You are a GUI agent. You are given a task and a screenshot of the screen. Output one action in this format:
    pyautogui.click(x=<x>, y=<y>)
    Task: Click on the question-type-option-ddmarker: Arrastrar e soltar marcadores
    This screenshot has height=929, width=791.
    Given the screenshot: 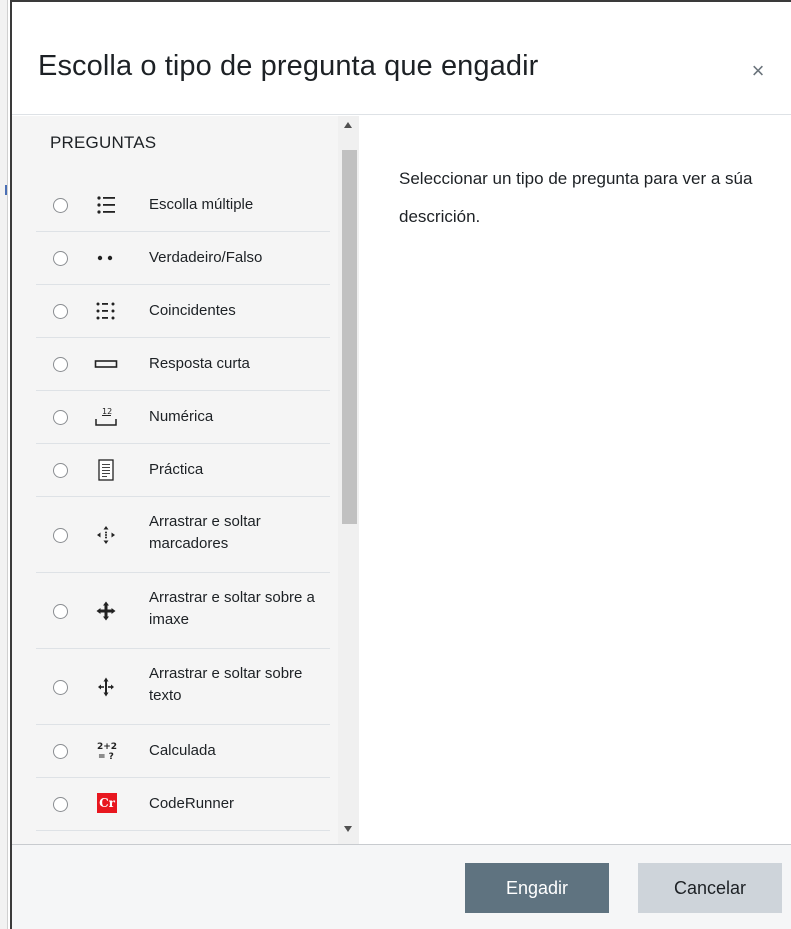 What is the action you would take?
    pyautogui.click(x=183, y=535)
    